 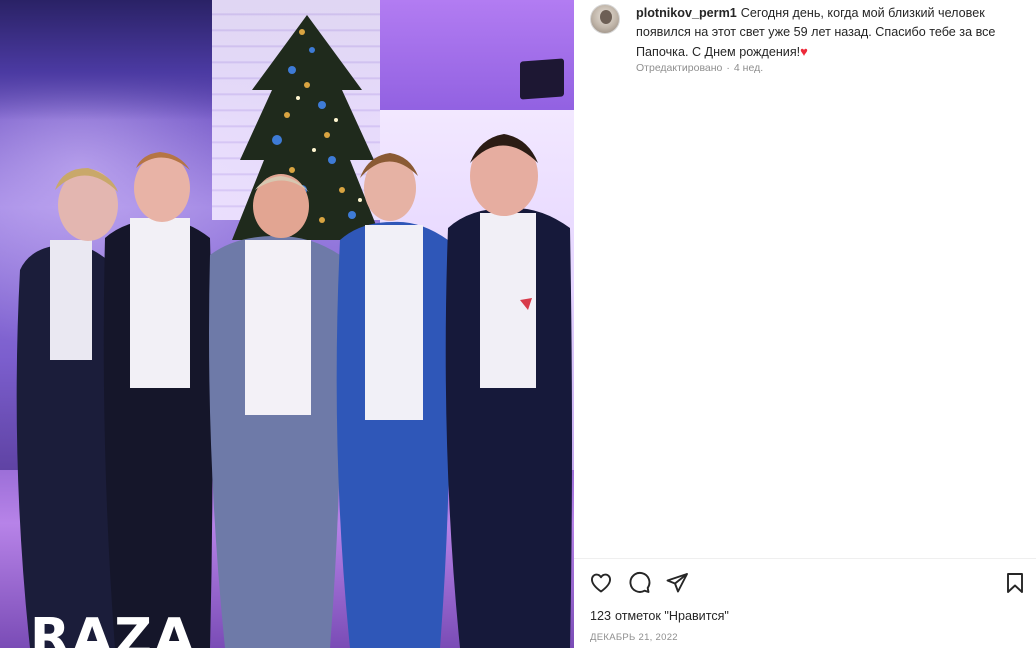 I want to click on post-date: ДЕКАБРЬ 21, 2022, so click(x=634, y=637).